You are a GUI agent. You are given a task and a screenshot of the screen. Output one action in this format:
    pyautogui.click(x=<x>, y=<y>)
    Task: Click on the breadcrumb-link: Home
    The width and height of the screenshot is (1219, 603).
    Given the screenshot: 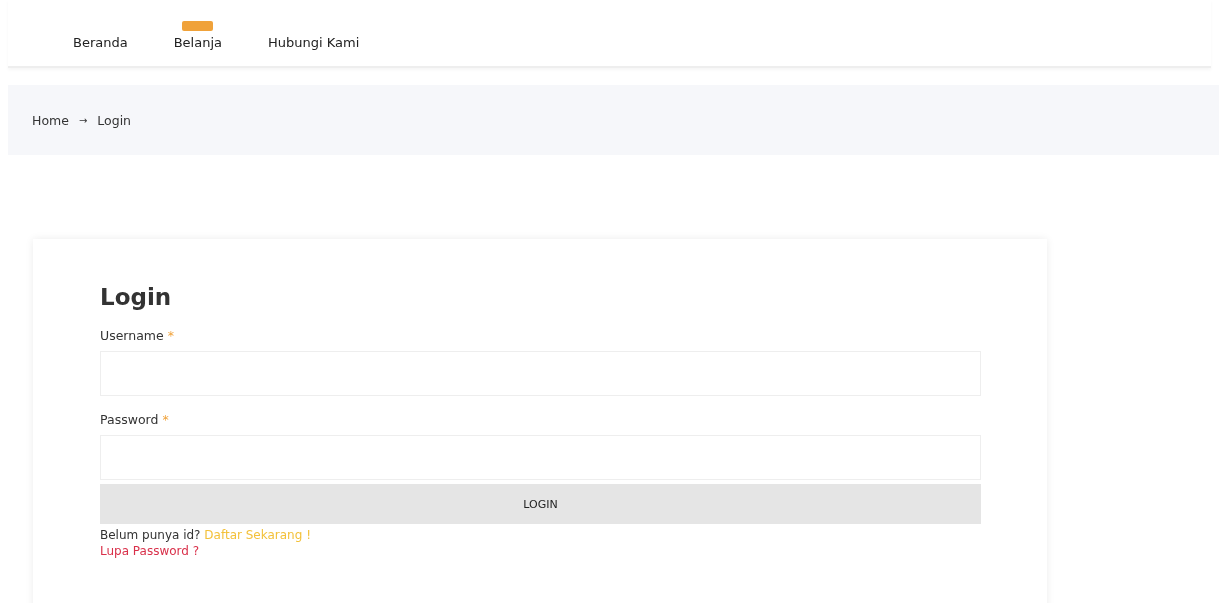 What is the action you would take?
    pyautogui.click(x=50, y=120)
    